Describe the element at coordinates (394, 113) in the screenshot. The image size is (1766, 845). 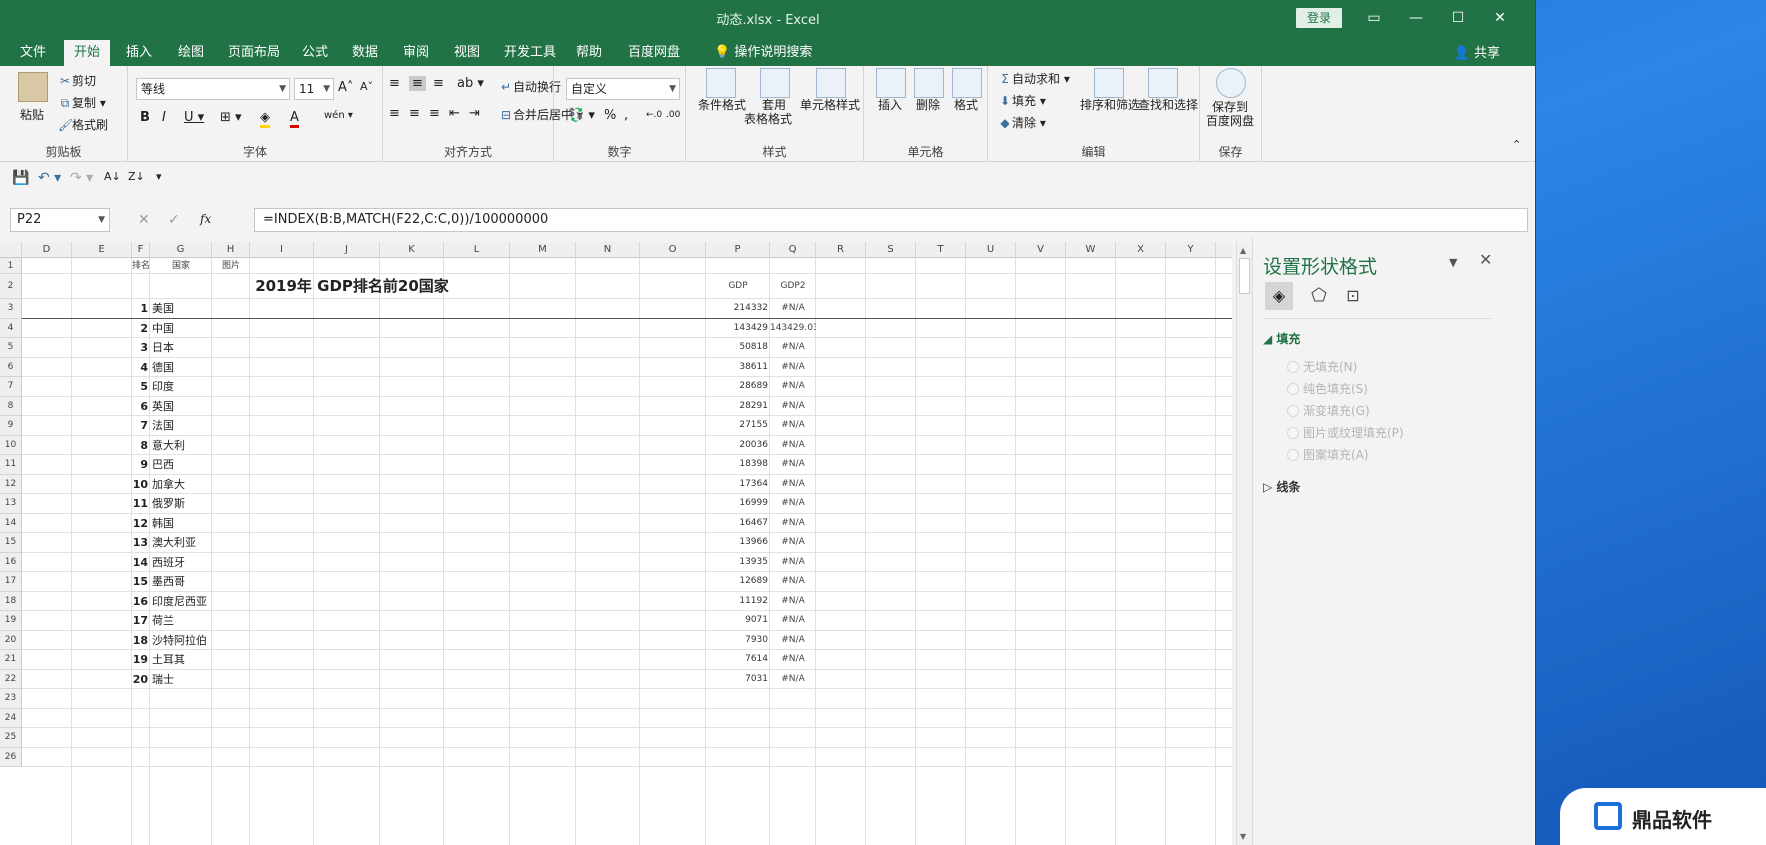
I see `align-left-icon: ≡` at that location.